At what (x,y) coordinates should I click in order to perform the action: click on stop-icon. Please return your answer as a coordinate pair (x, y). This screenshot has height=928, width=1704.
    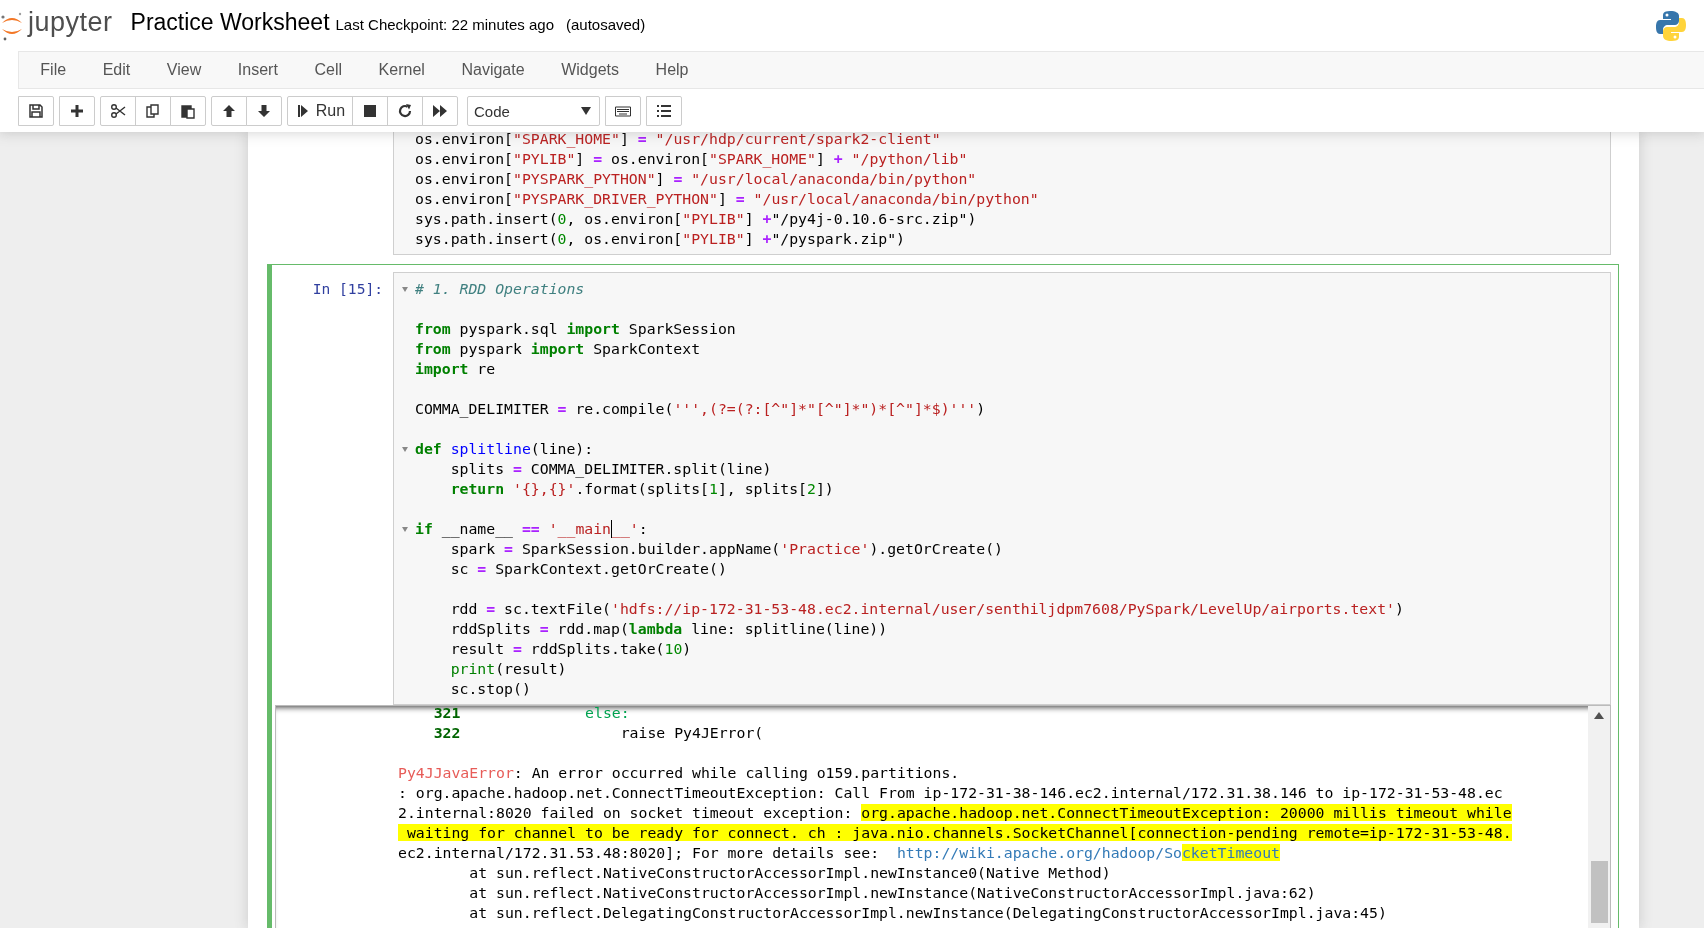
    Looking at the image, I should click on (370, 111).